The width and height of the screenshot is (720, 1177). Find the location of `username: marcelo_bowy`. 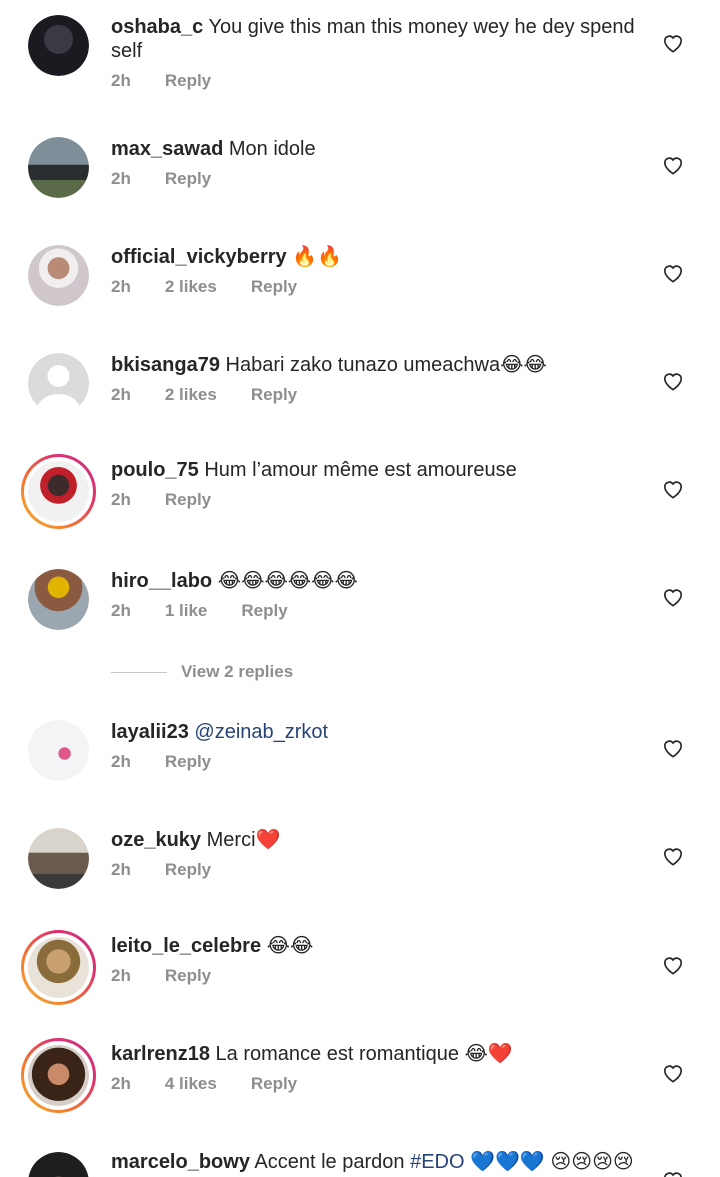

username: marcelo_bowy is located at coordinates (180, 1162).